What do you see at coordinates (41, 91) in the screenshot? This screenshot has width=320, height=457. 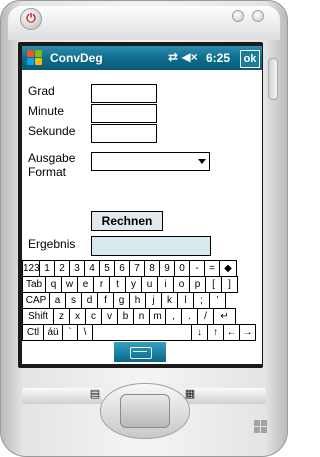 I see `grad-label: Grad` at bounding box center [41, 91].